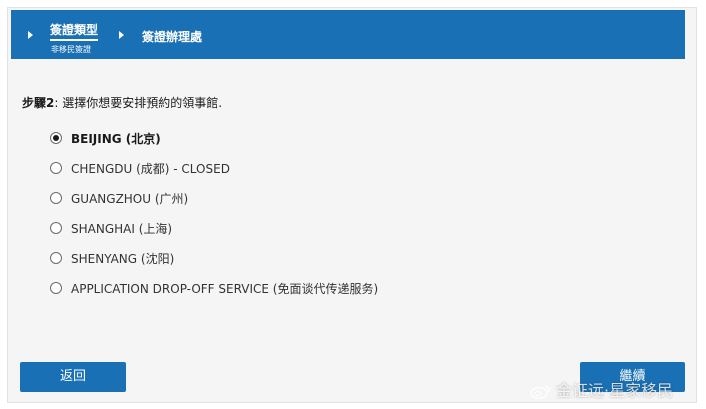  Describe the element at coordinates (122, 229) in the screenshot. I see `option-label: SHANGHAI (上海)` at that location.